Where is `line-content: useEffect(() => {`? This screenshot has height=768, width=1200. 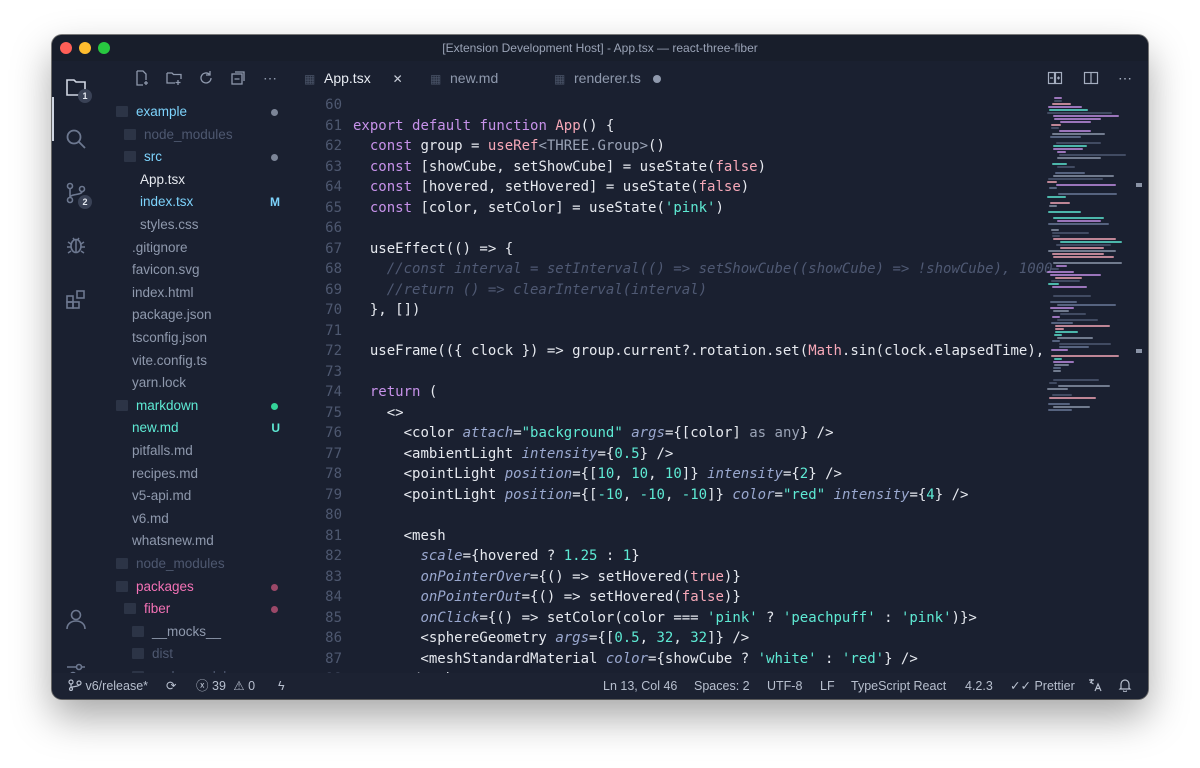 line-content: useEffect(() => { is located at coordinates (441, 248).